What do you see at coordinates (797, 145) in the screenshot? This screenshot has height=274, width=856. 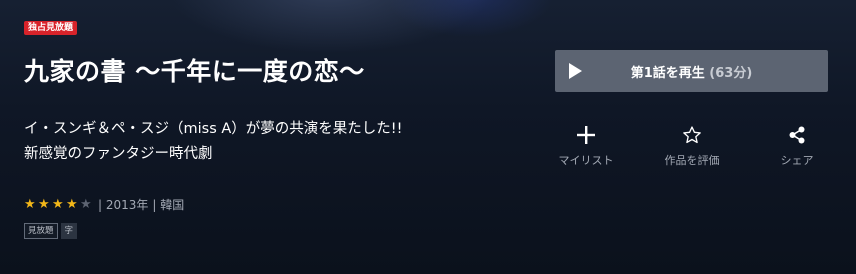 I see `share-button: シェア` at bounding box center [797, 145].